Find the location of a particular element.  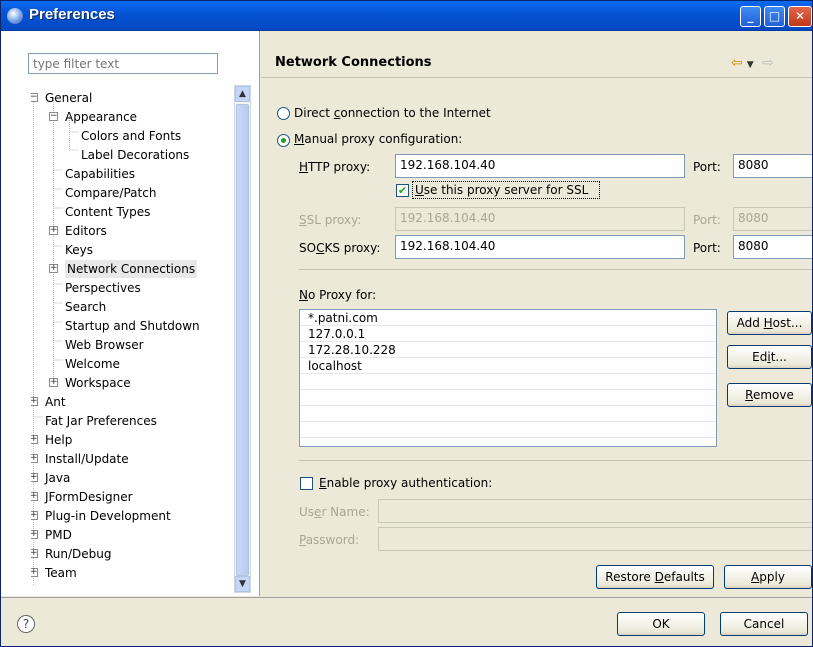

tree-item-label: Editors is located at coordinates (86, 231).